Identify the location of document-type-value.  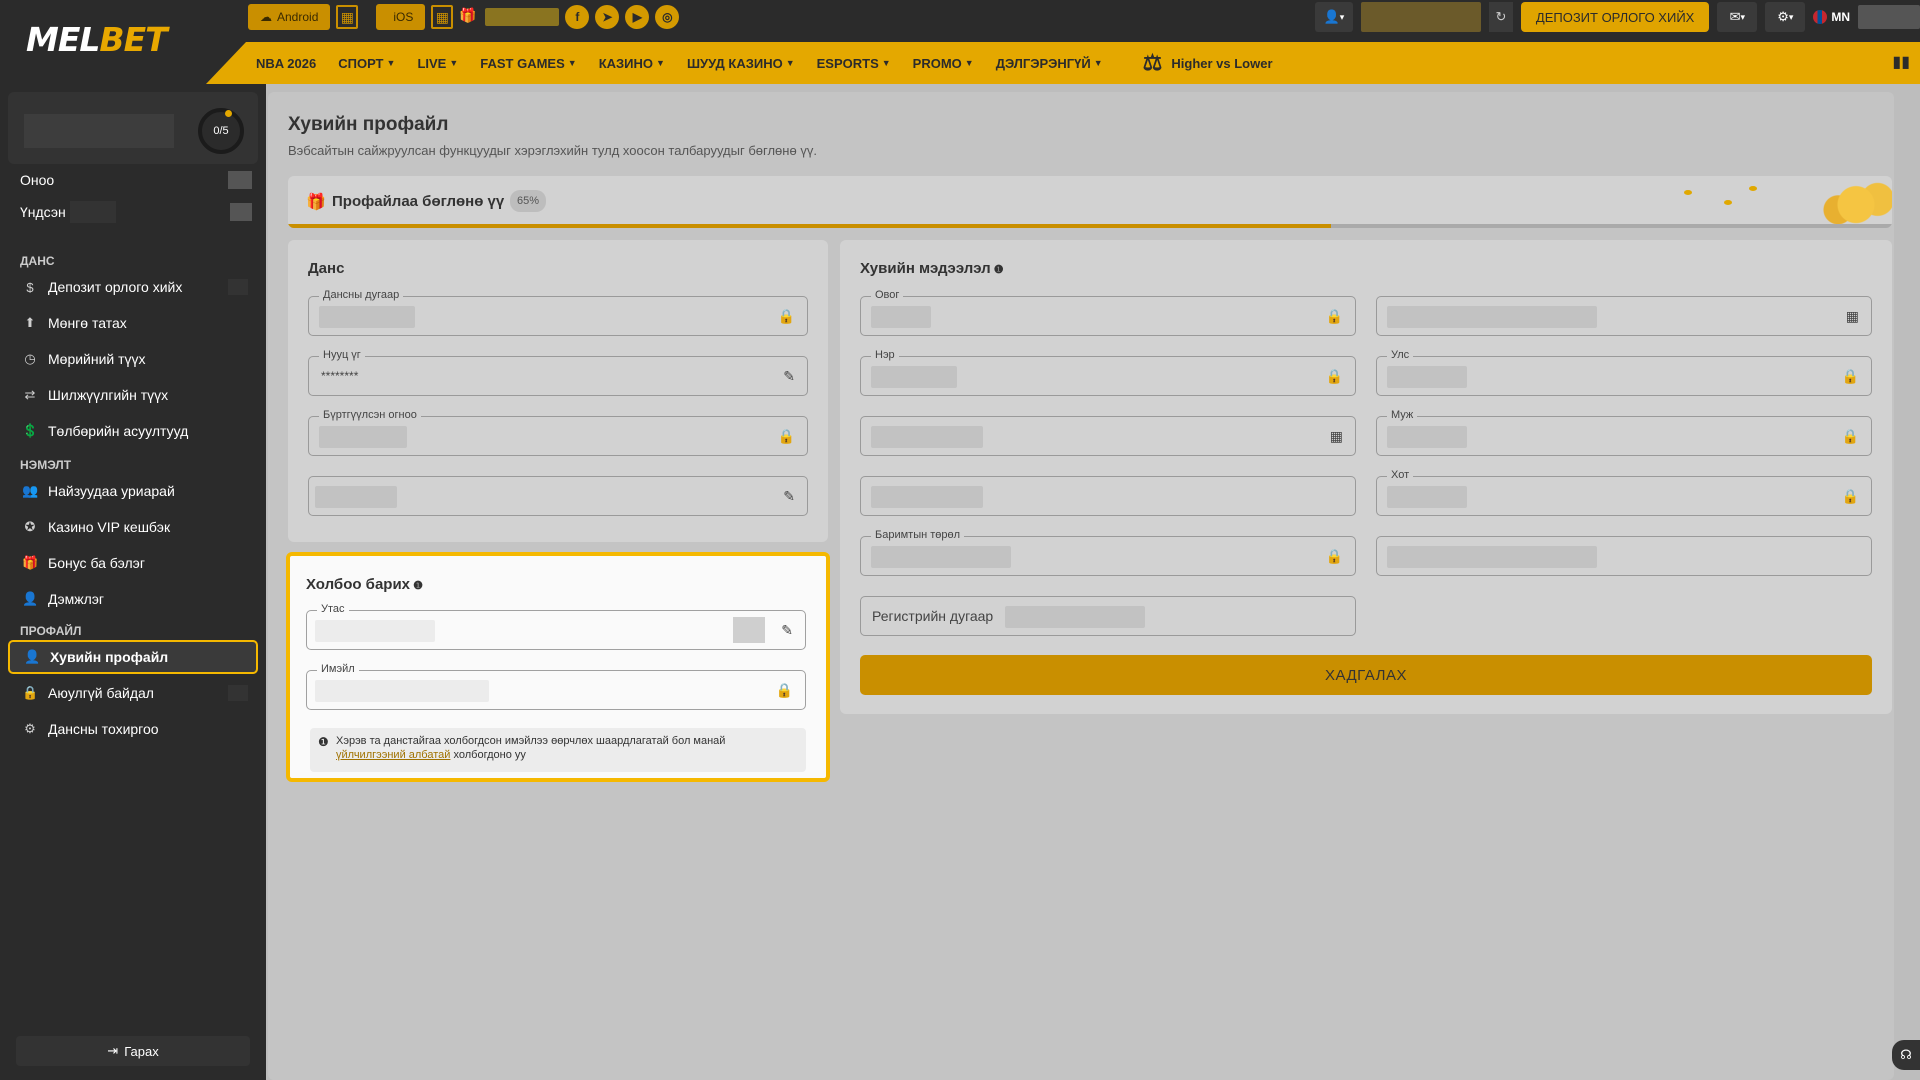
(941, 557).